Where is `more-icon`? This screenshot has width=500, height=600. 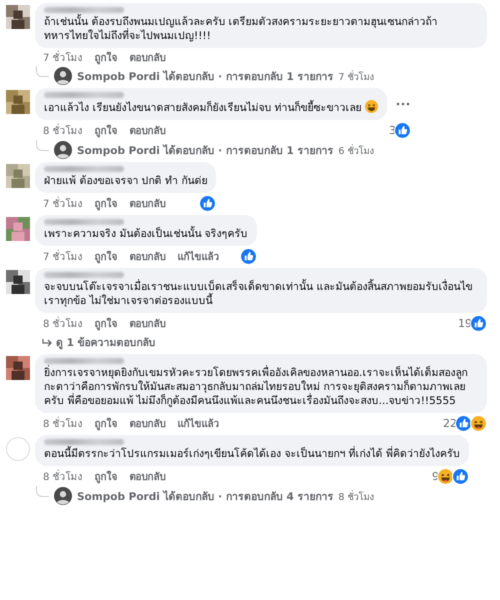 more-icon is located at coordinates (403, 104).